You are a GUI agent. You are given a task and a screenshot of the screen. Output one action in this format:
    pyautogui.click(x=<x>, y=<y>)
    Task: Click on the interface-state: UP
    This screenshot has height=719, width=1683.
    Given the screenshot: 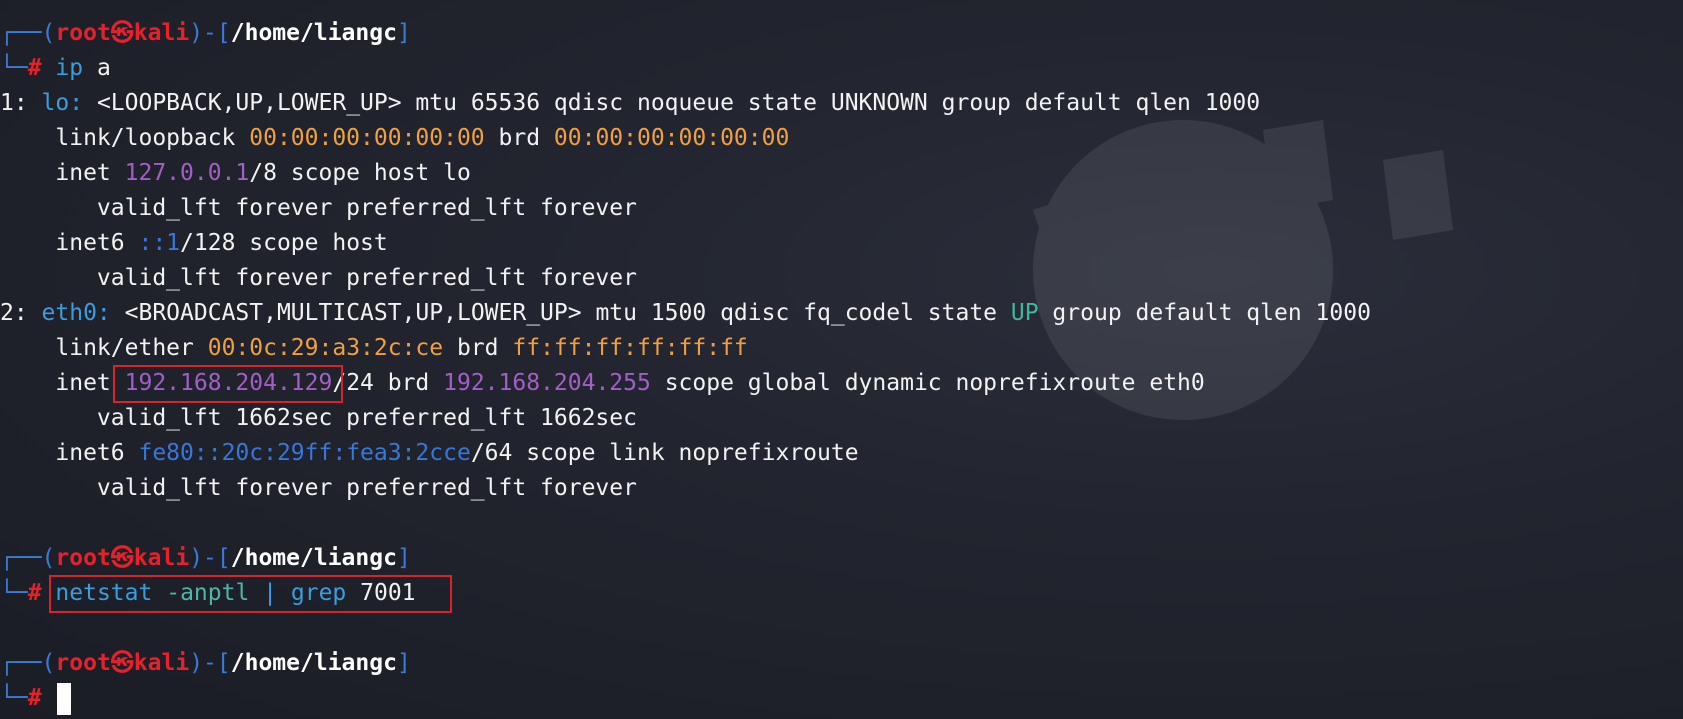 What is the action you would take?
    pyautogui.click(x=1024, y=313)
    